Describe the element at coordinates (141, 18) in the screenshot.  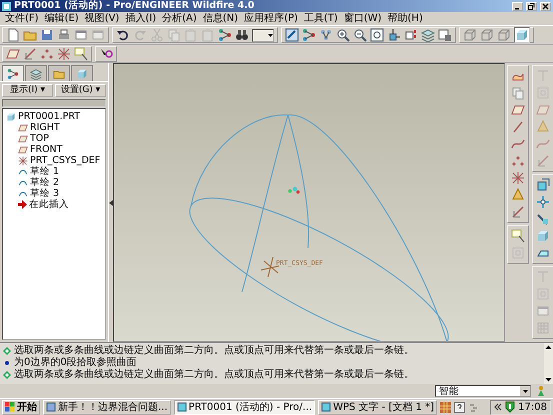
I see `menu-item: 插入(I)` at that location.